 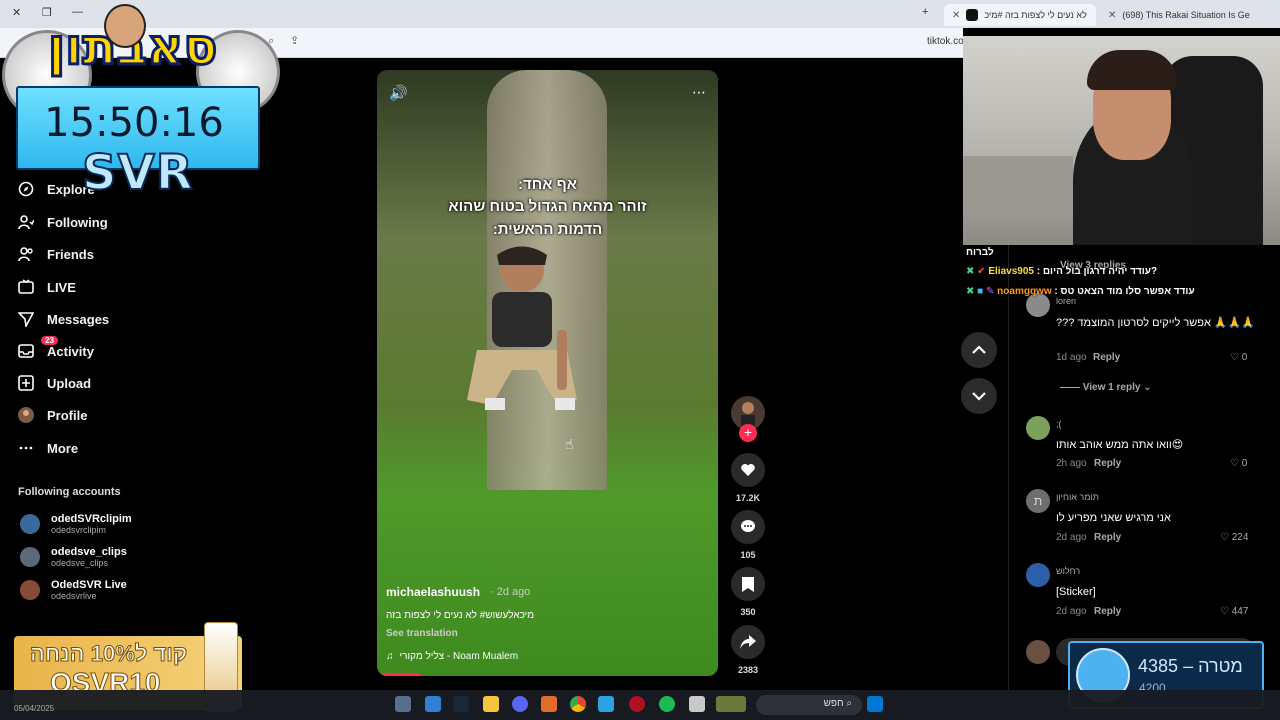 I want to click on comment-count: 105, so click(x=748, y=555).